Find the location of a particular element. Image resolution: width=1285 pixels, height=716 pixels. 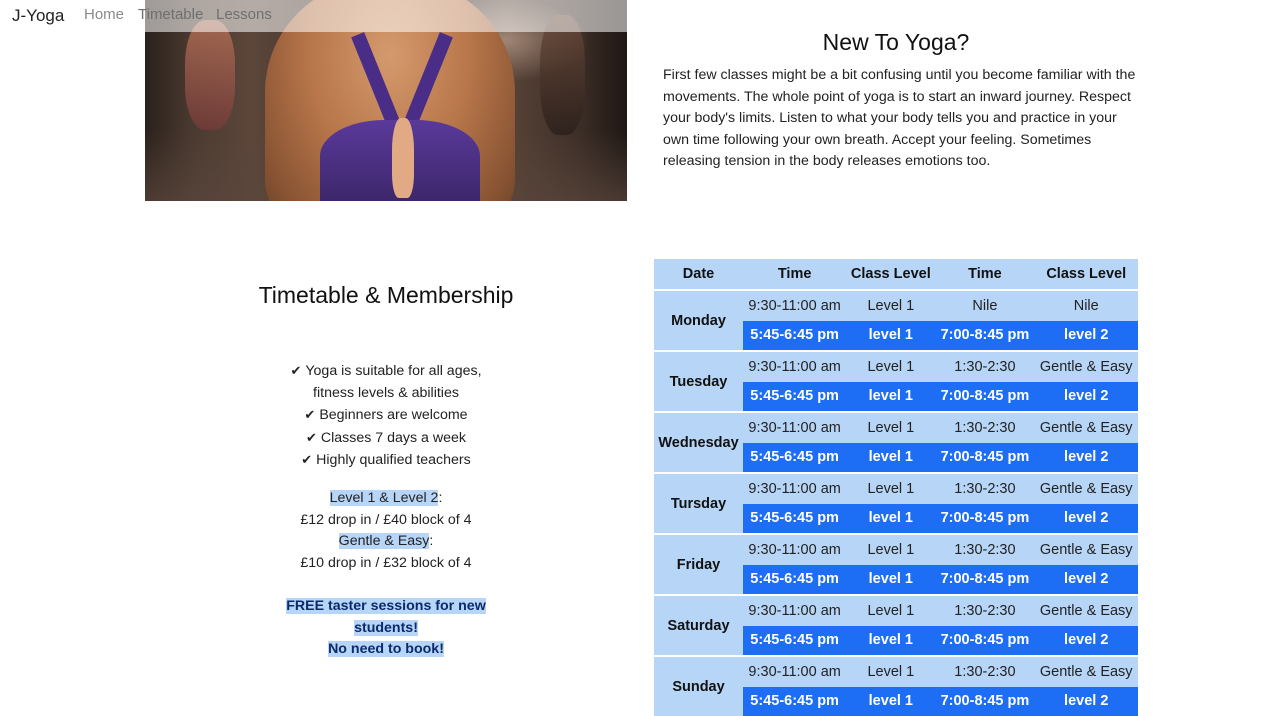

time-cell: Nile is located at coordinates (984, 305).